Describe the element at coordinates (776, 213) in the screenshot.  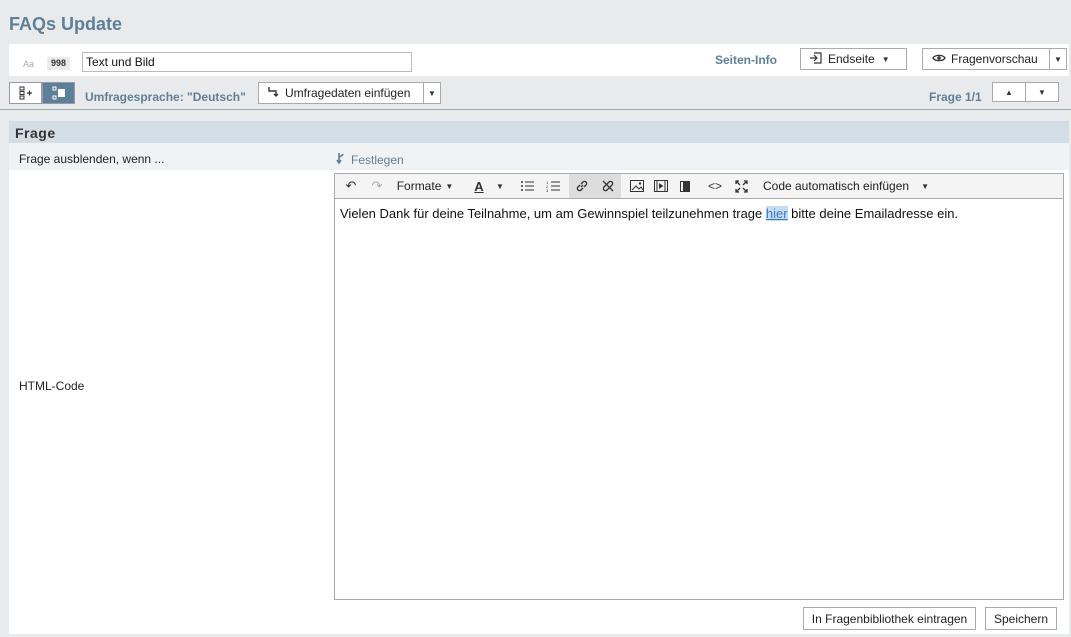
I see `email-link: hier` at that location.